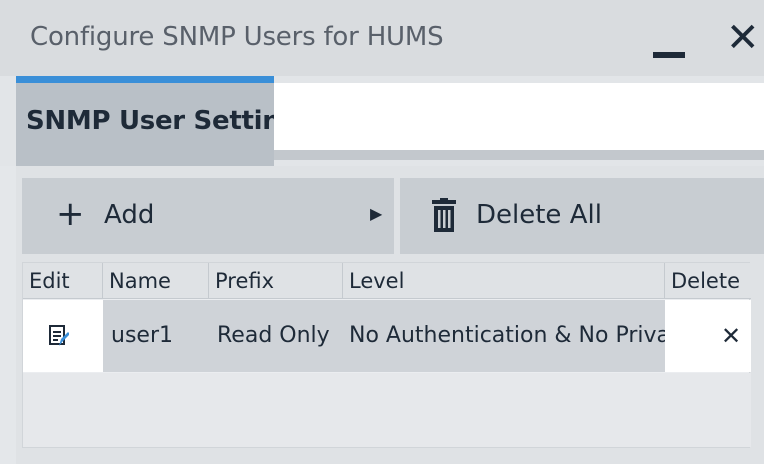  What do you see at coordinates (145, 79) in the screenshot?
I see `active-tab-indicator` at bounding box center [145, 79].